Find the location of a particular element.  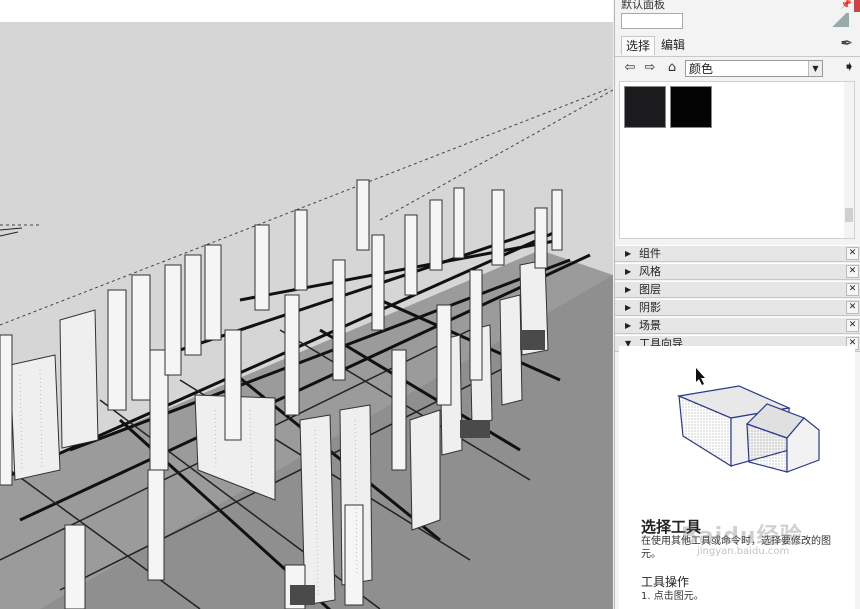

tray-styles: ▶ 风格 ✕ is located at coordinates (737, 271).